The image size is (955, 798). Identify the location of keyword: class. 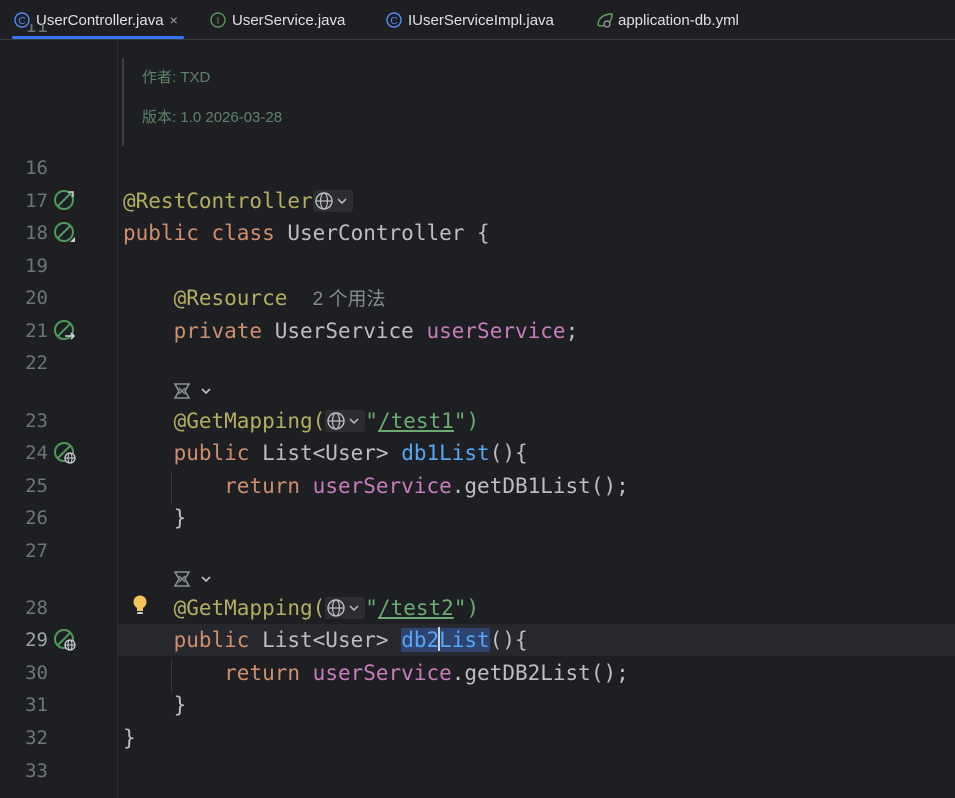
(243, 233).